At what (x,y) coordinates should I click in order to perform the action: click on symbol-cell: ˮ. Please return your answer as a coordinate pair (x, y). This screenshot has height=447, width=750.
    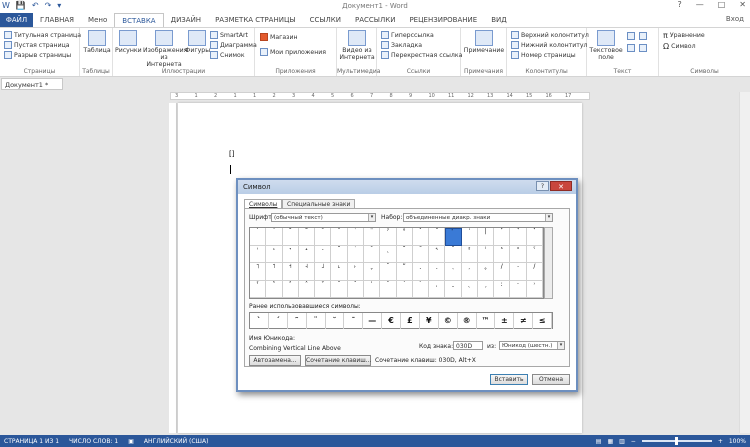
    Looking at the image, I should click on (404, 272).